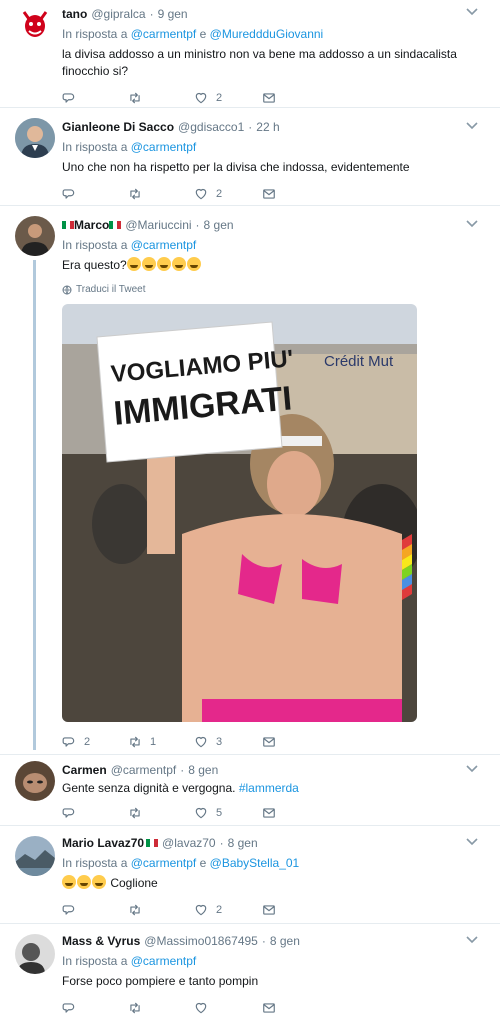 Image resolution: width=500 pixels, height=1022 pixels. What do you see at coordinates (144, 770) in the screenshot?
I see `author-handle: @carmentpf` at bounding box center [144, 770].